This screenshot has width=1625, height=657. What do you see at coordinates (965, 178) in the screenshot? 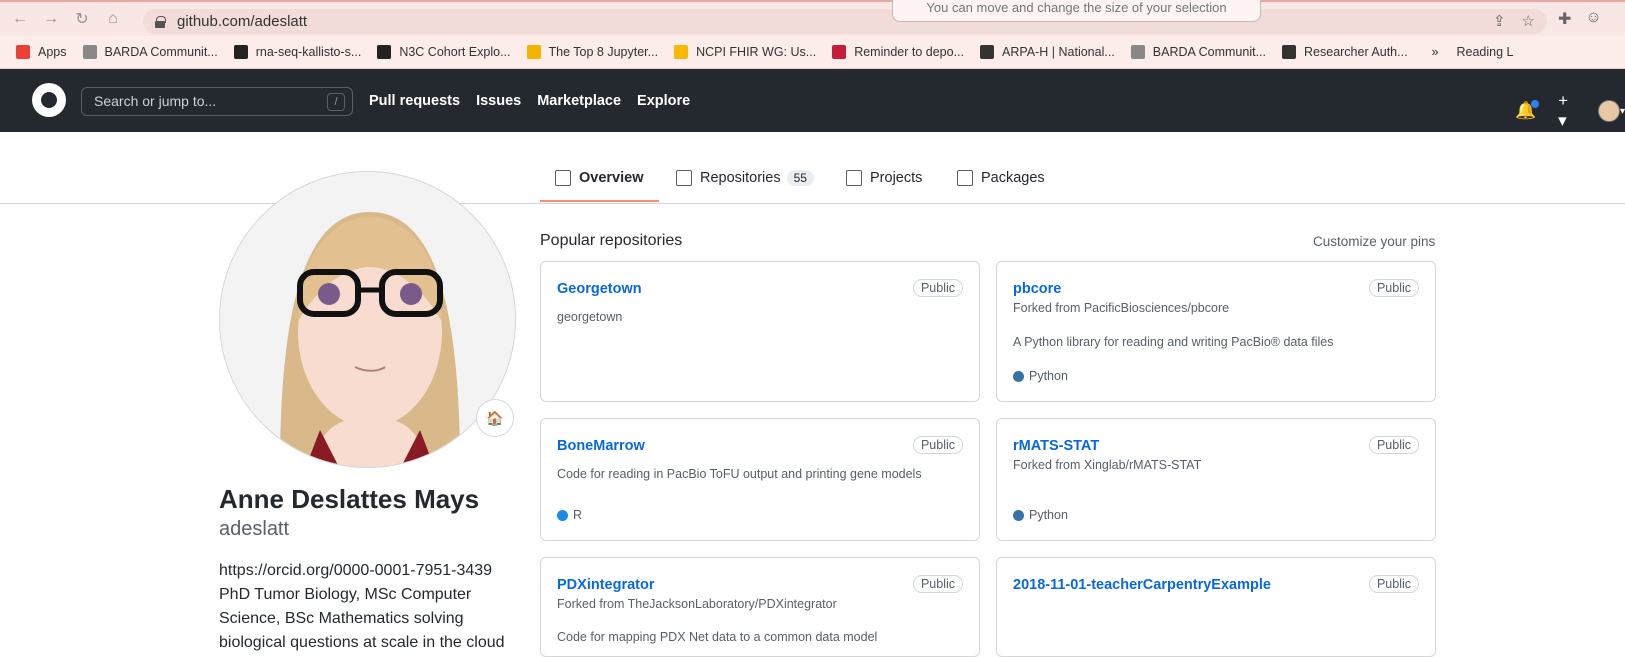
I see `package-icon` at bounding box center [965, 178].